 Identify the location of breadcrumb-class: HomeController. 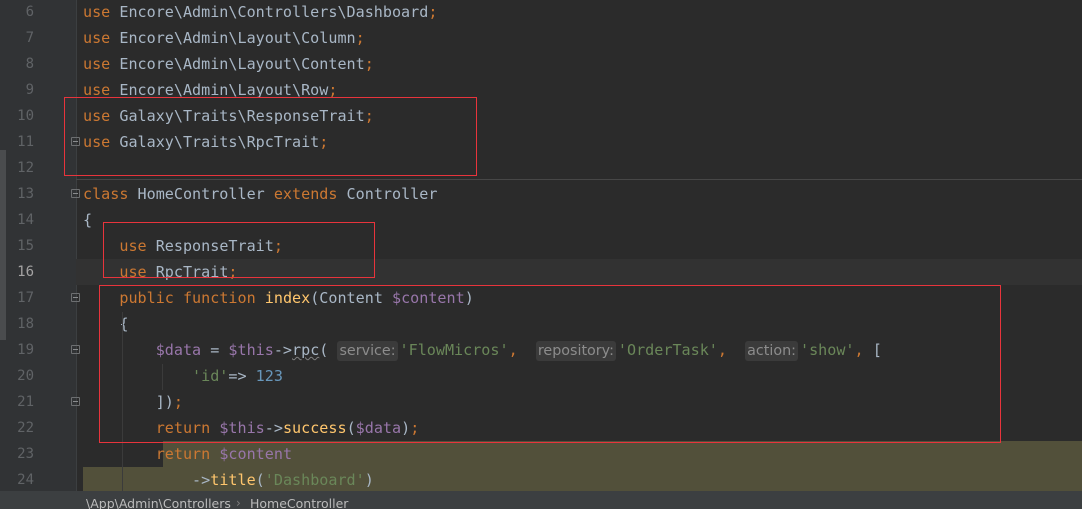
(299, 500).